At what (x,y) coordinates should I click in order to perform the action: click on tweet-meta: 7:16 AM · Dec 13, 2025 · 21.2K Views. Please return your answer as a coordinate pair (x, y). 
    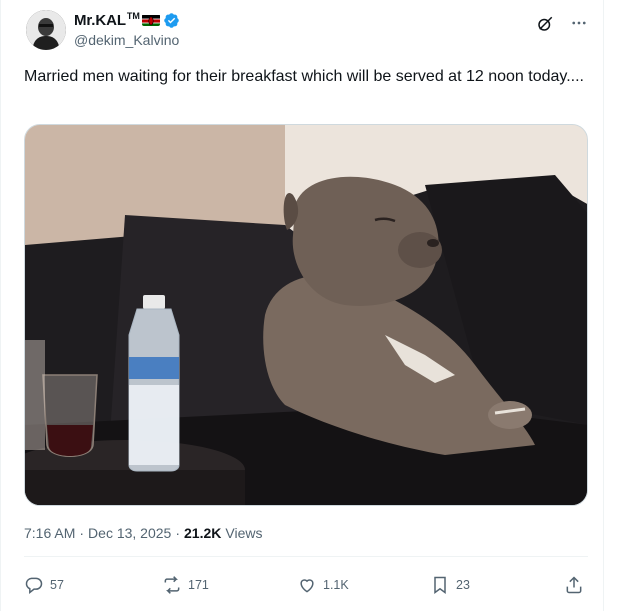
    Looking at the image, I should click on (143, 533).